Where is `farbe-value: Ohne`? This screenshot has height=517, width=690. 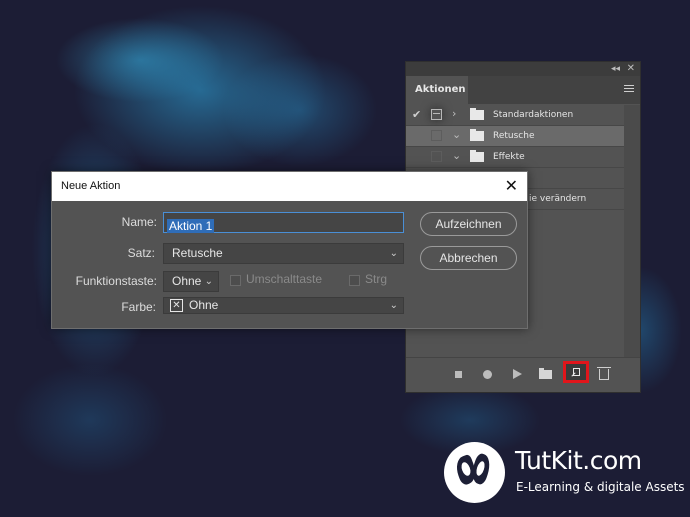 farbe-value: Ohne is located at coordinates (204, 305).